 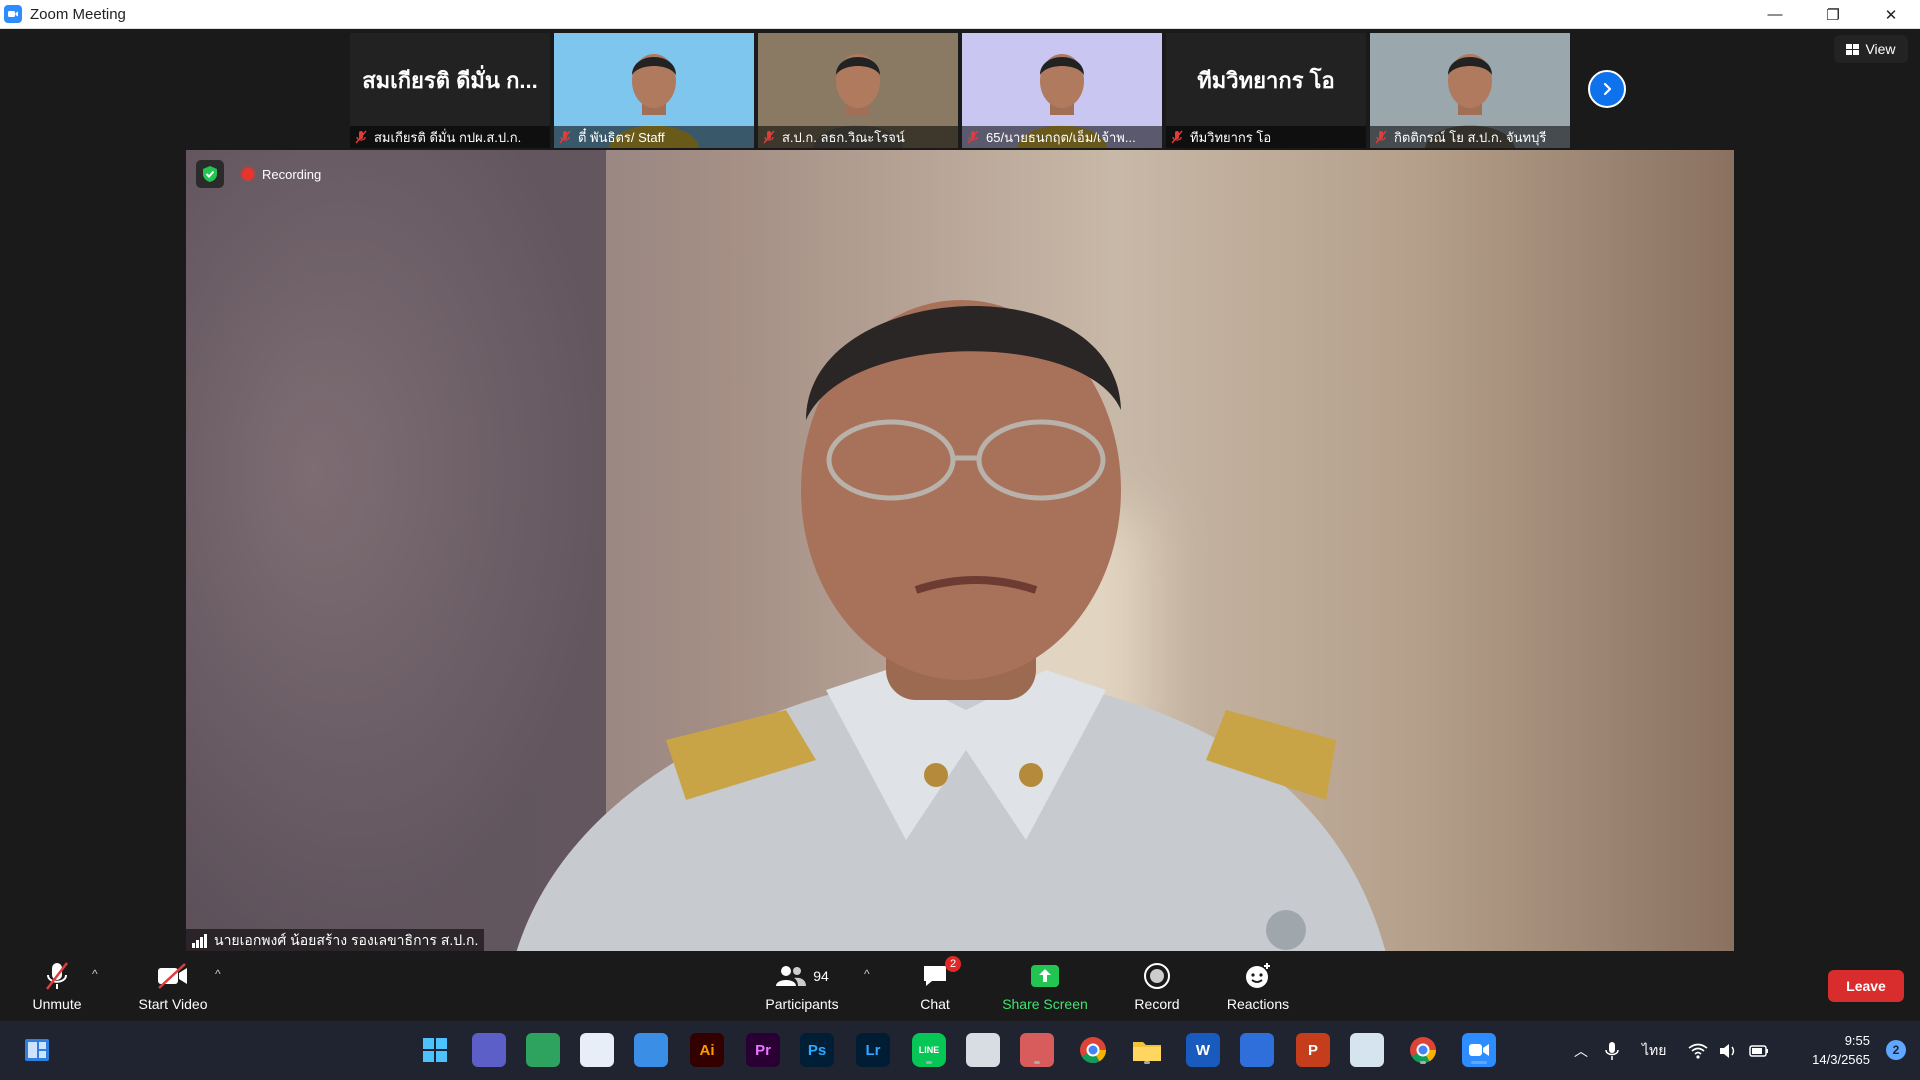 I want to click on reactions-button: Reactions, so click(x=1258, y=986).